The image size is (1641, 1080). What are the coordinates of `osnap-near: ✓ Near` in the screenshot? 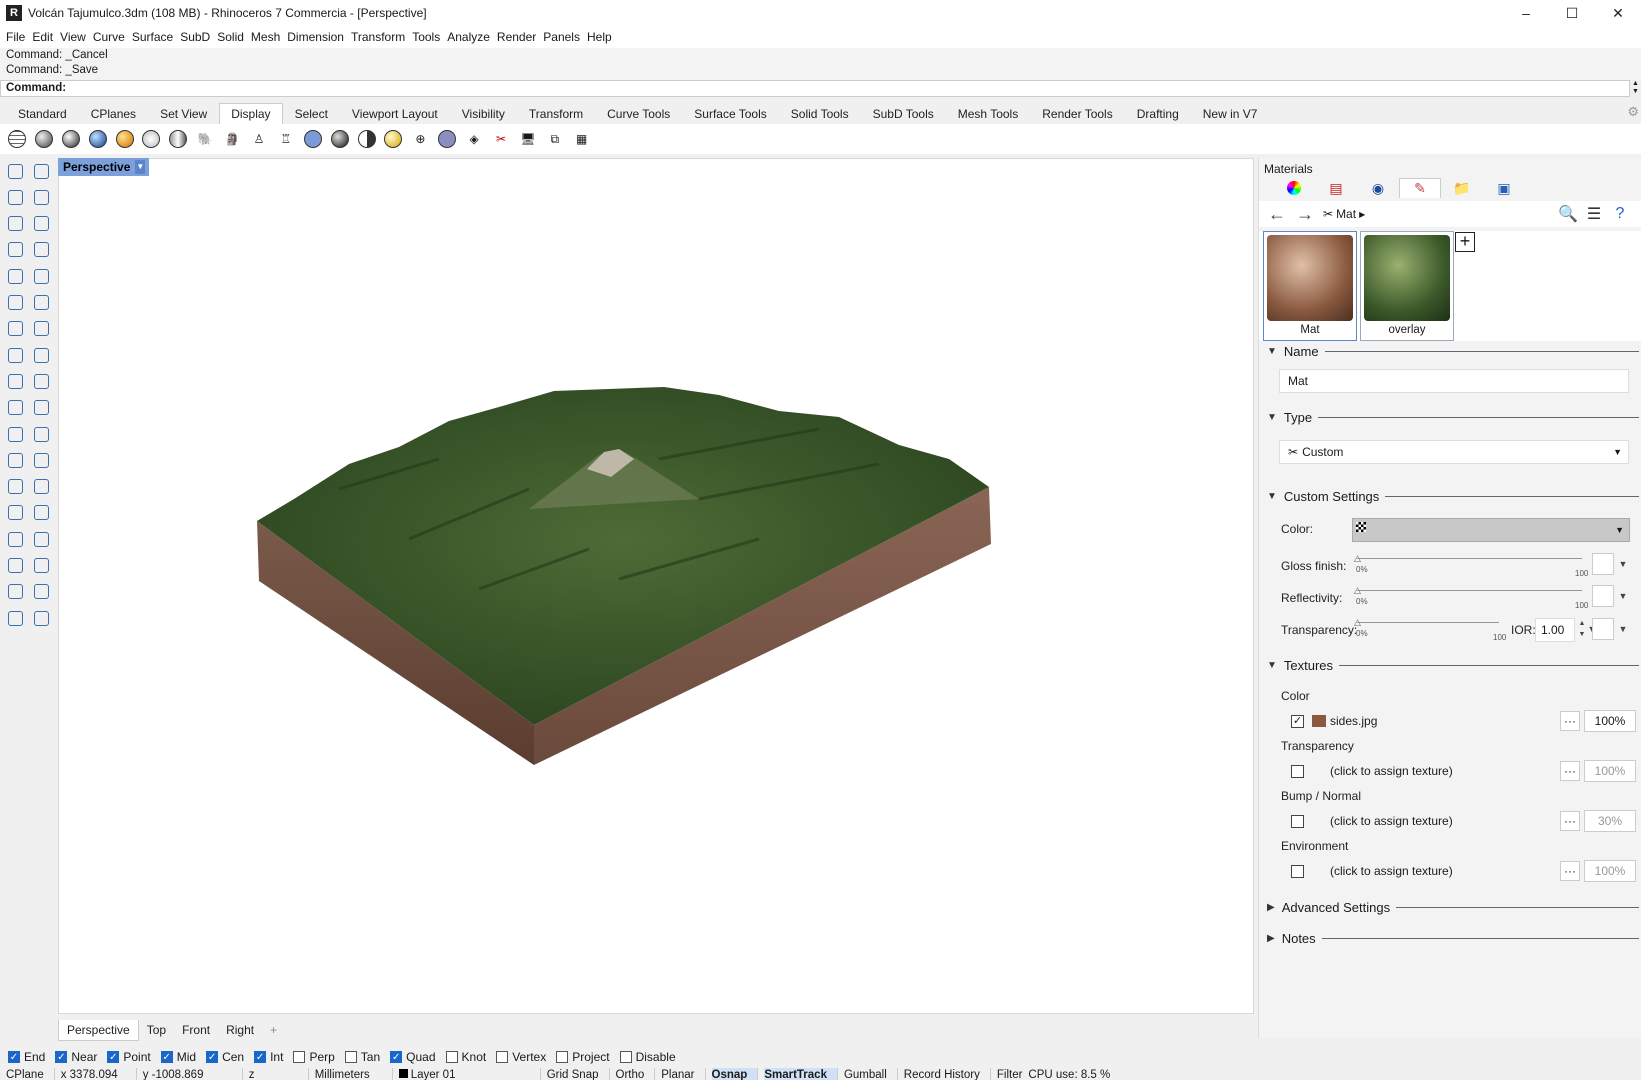 It's located at (76, 1057).